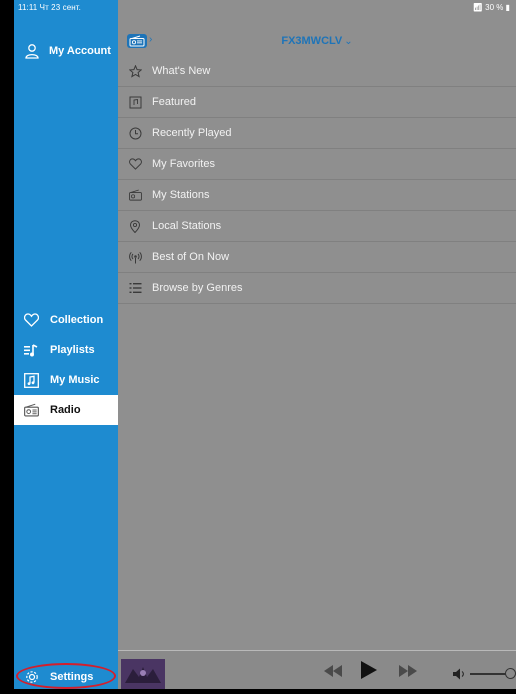  I want to click on sidebar-item-label: Playlists, so click(72, 350).